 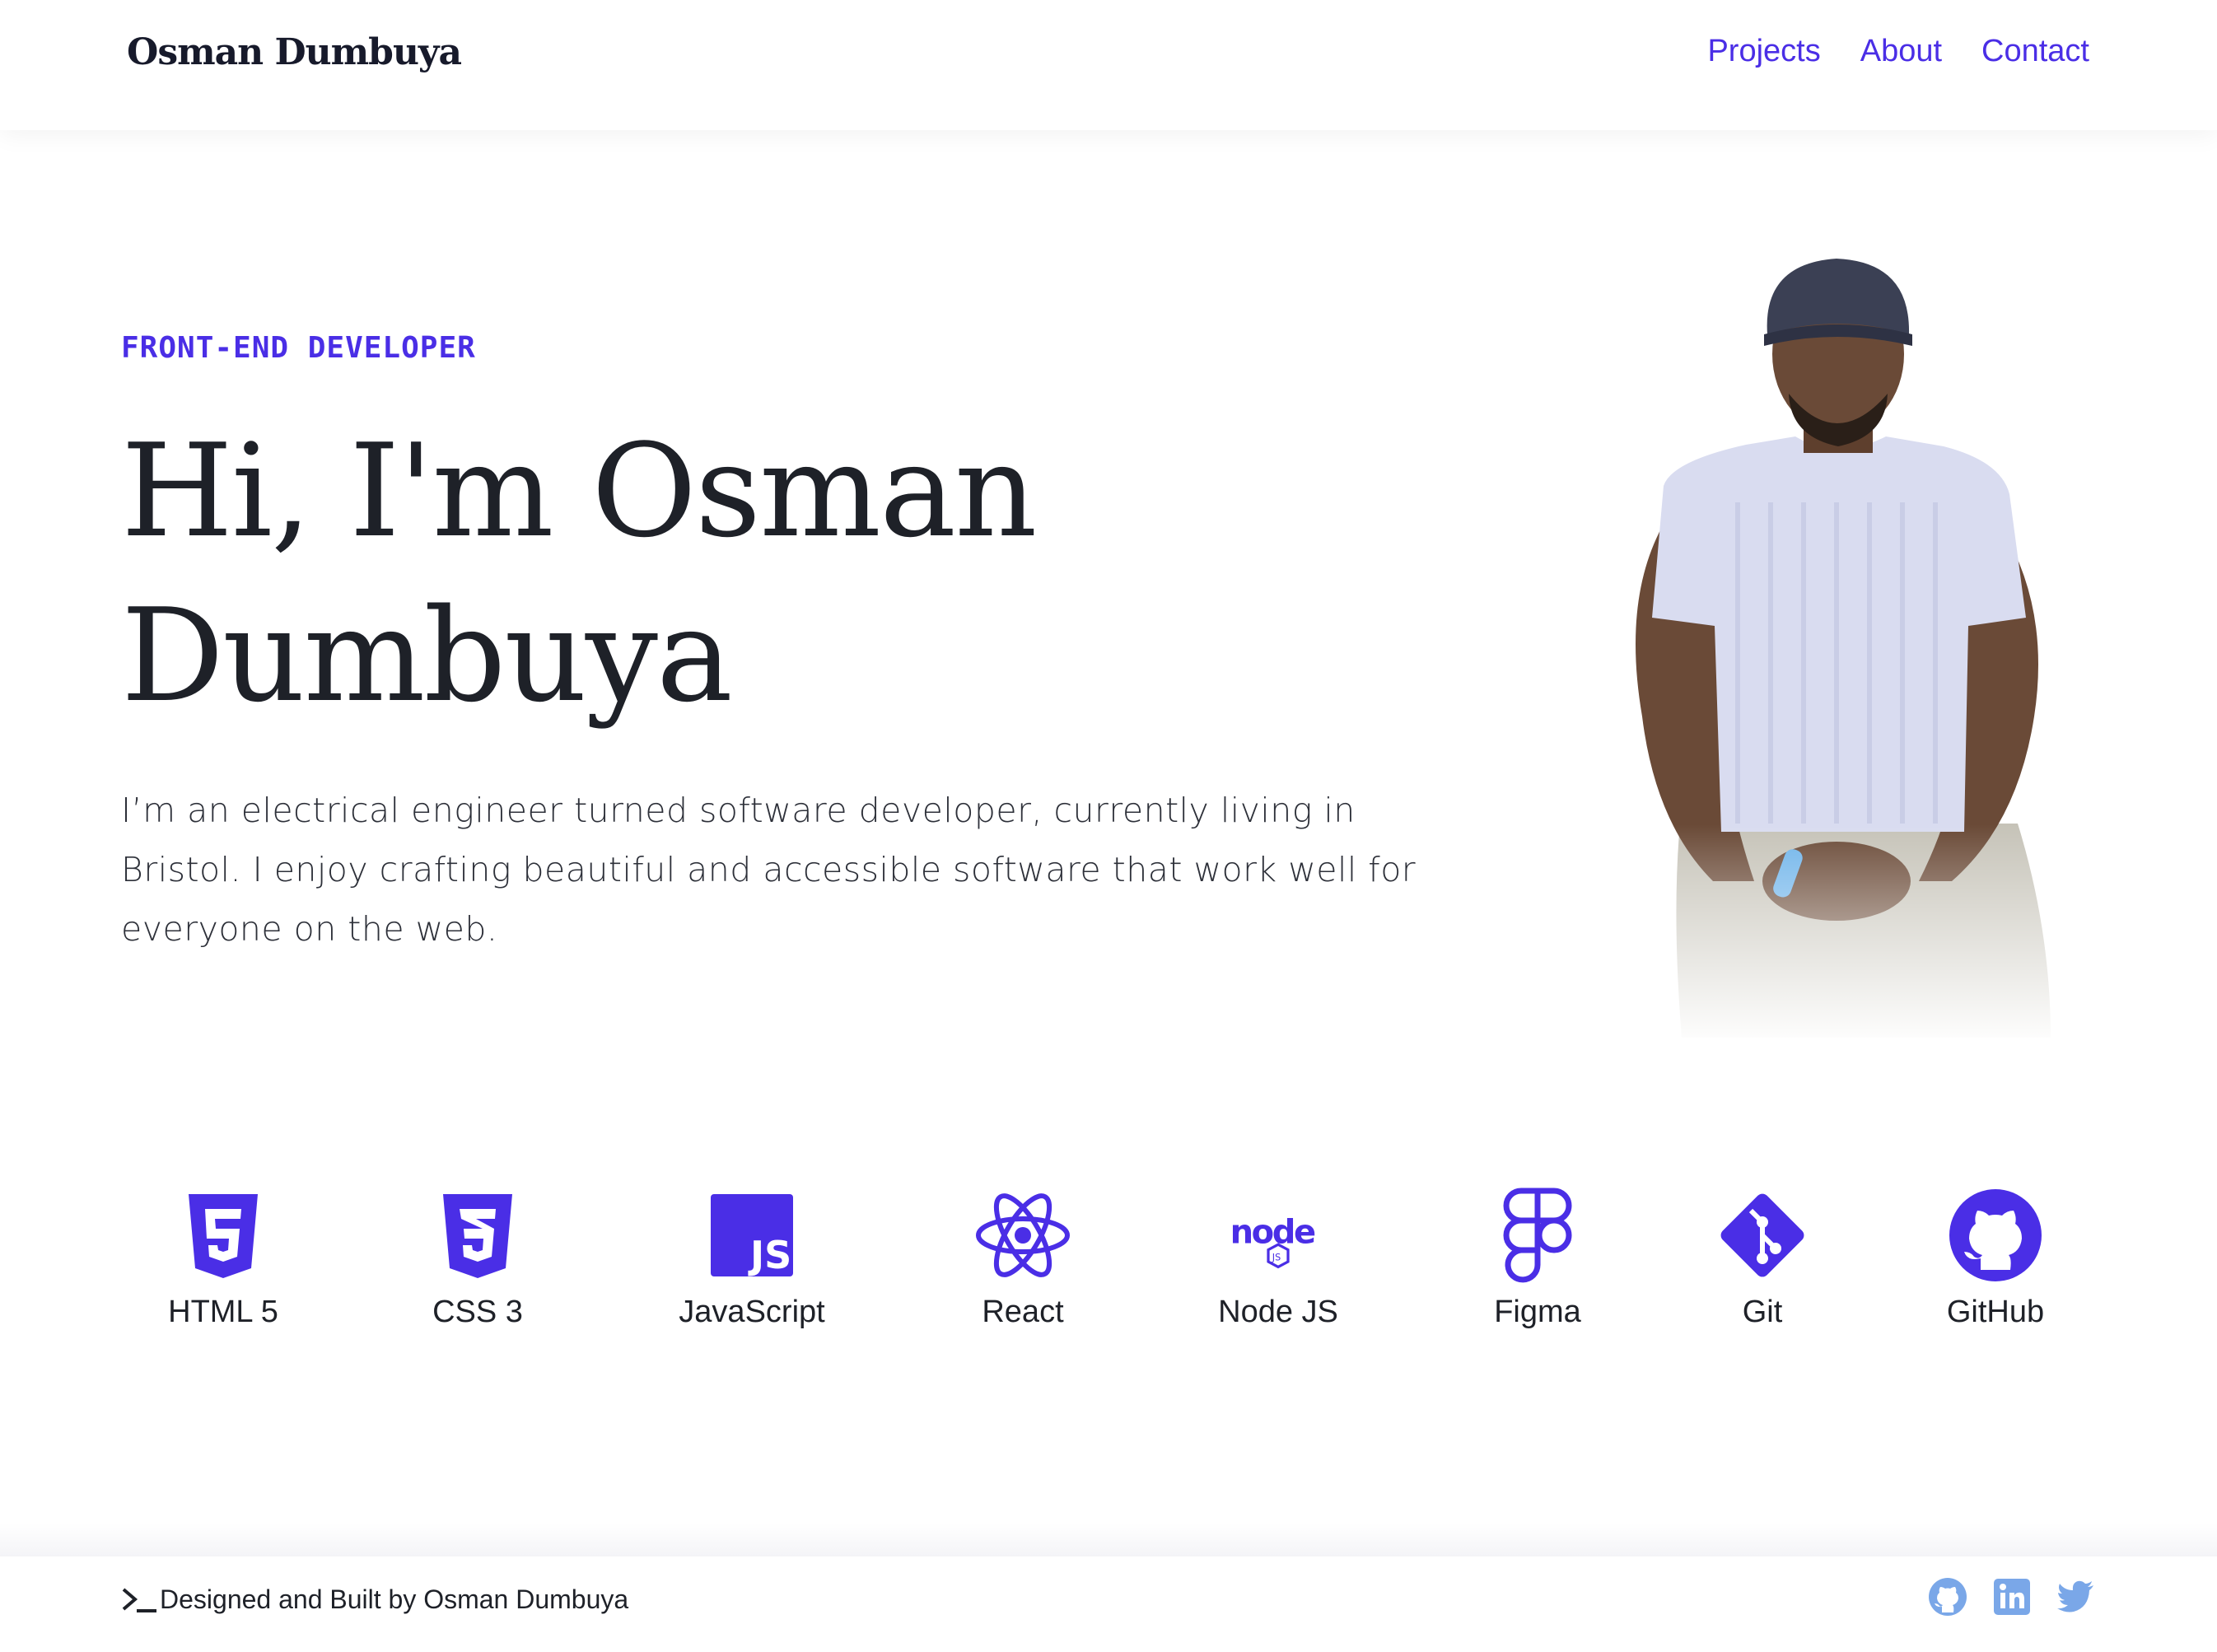 I want to click on github-link, so click(x=1947, y=1596).